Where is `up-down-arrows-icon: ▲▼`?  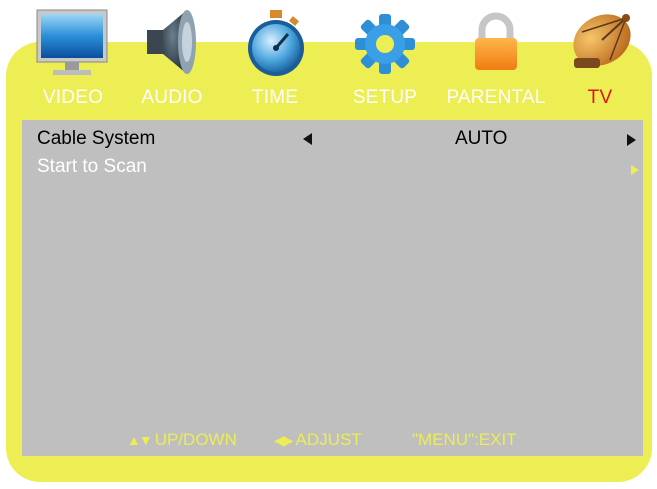 up-down-arrows-icon: ▲▼ is located at coordinates (140, 440).